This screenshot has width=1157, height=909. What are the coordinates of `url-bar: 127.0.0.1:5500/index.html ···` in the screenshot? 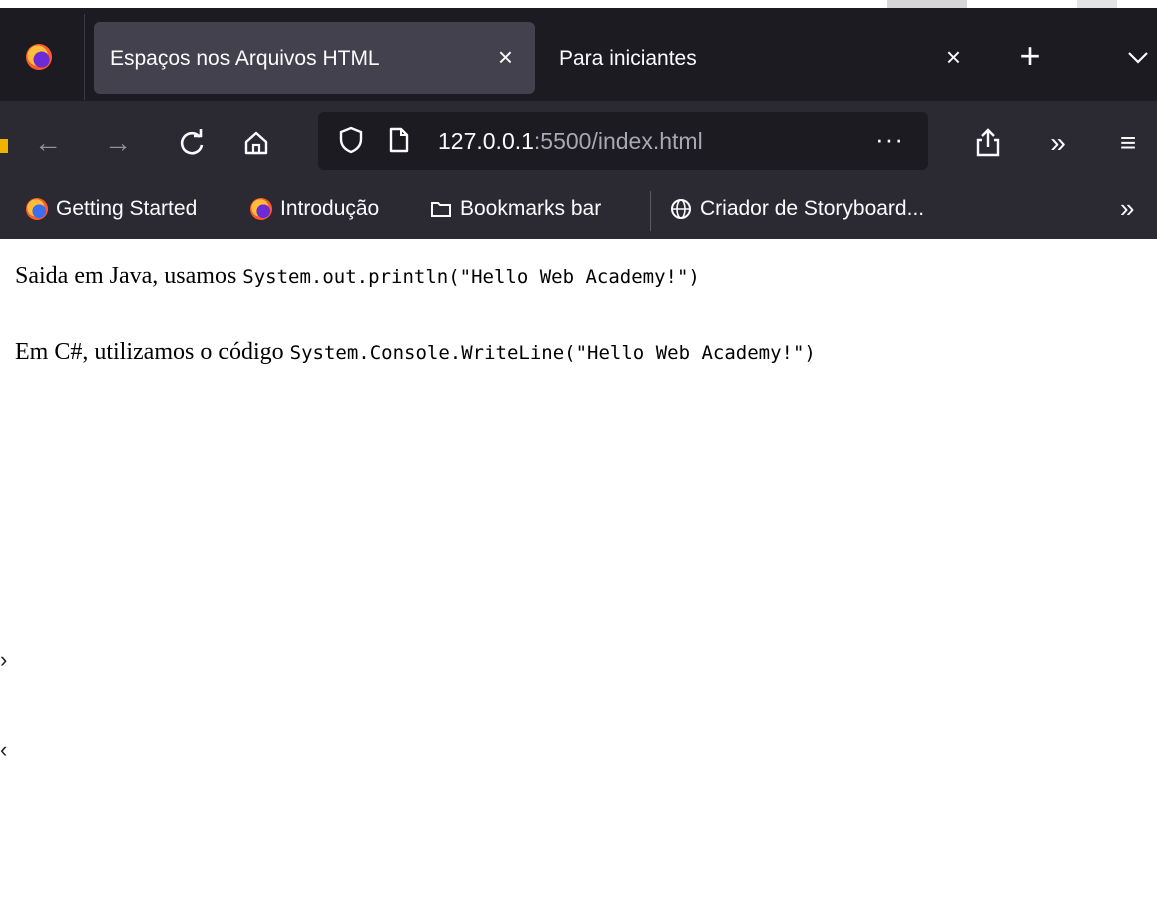 It's located at (623, 141).